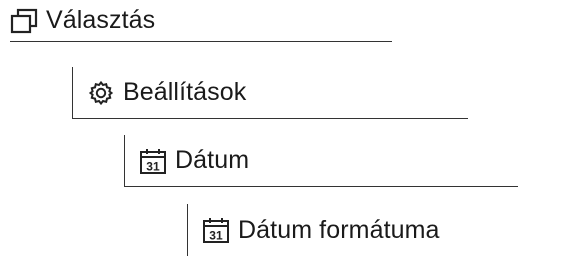 This screenshot has height=256, width=578. I want to click on breadcrumb-item-beallitasok: Beállítások, so click(270, 93).